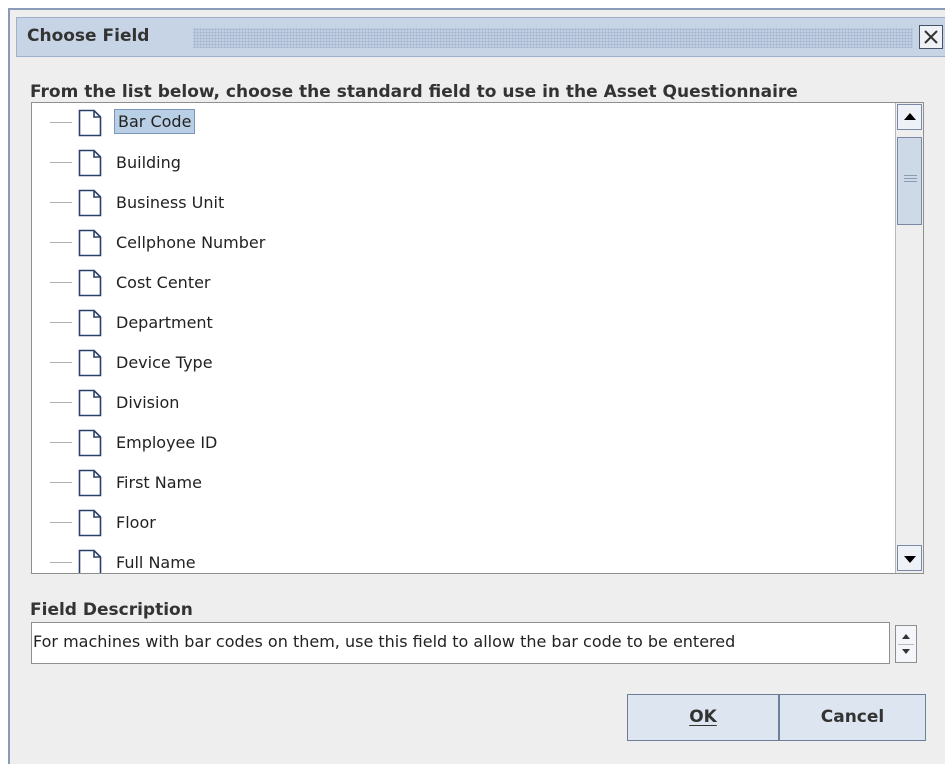  I want to click on cancel-button: Cancel, so click(852, 717).